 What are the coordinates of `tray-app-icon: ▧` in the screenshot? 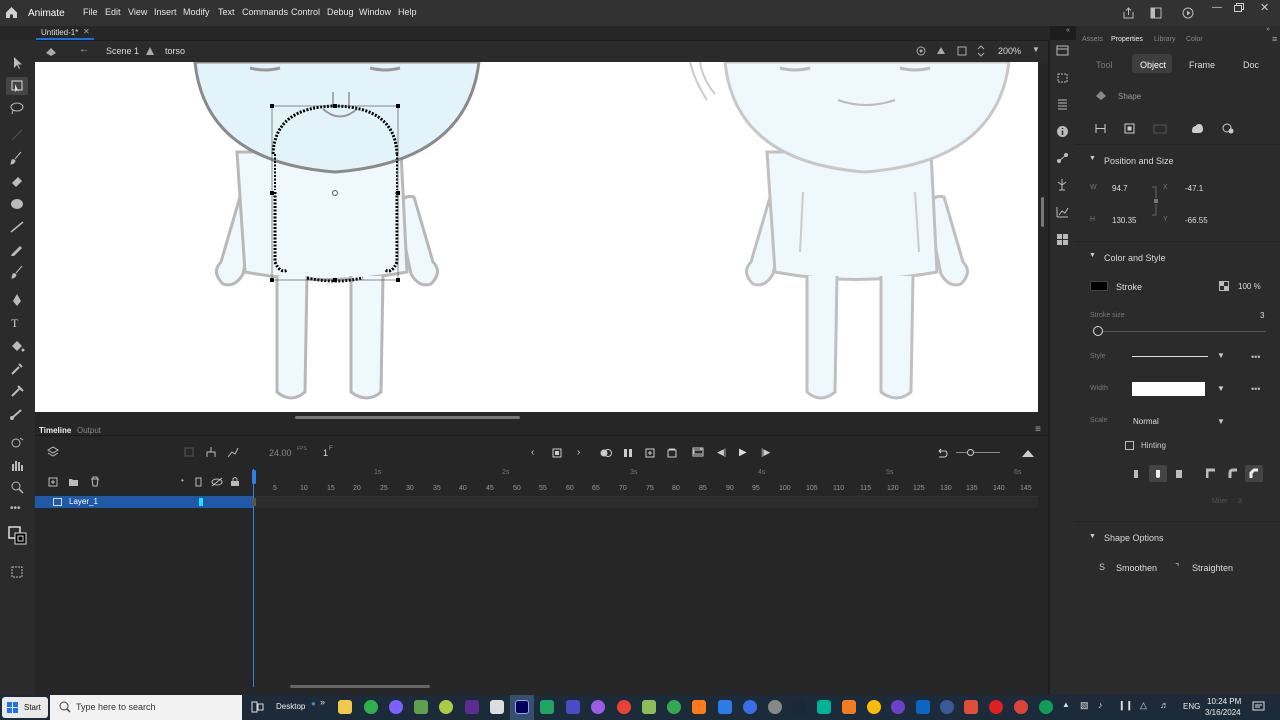 It's located at (1084, 705).